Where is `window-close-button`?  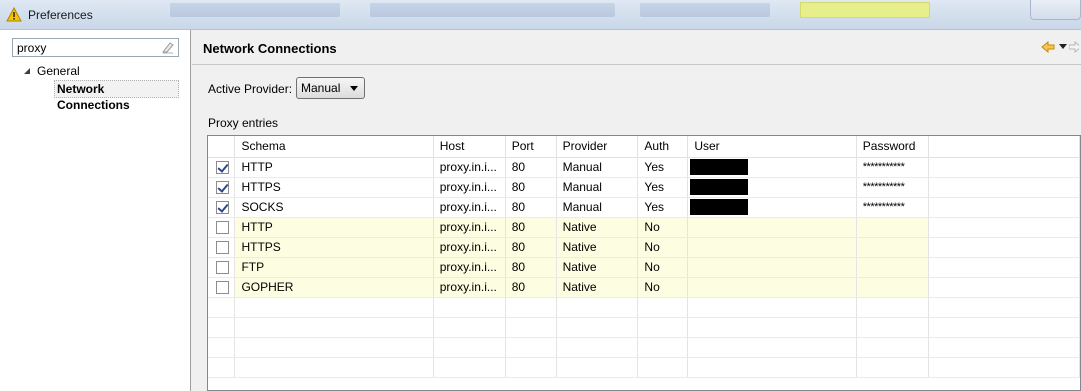 window-close-button is located at coordinates (1055, 10).